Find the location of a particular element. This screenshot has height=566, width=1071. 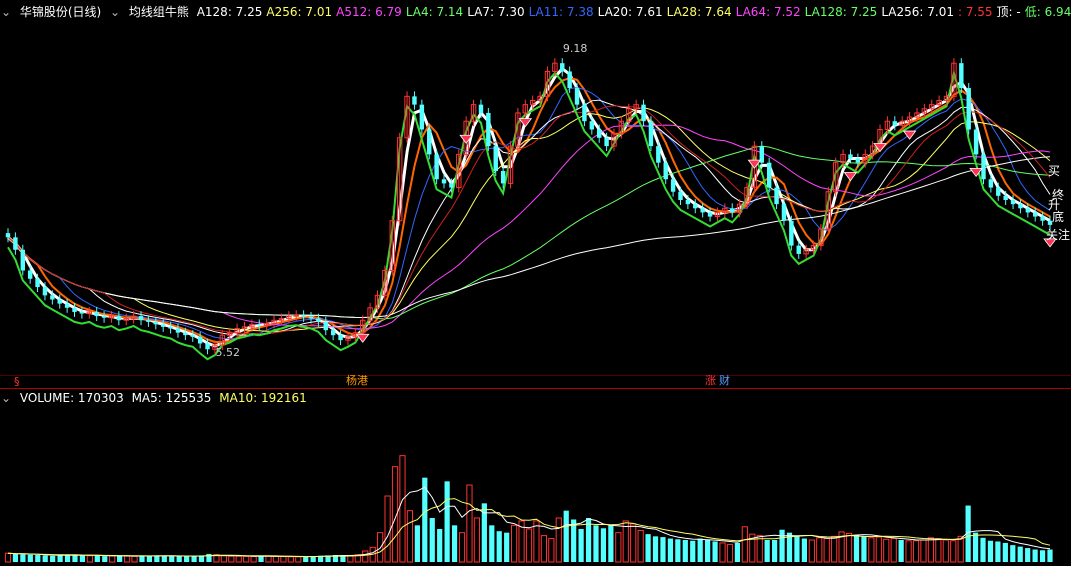

volume-ma-lines is located at coordinates (529, 522).